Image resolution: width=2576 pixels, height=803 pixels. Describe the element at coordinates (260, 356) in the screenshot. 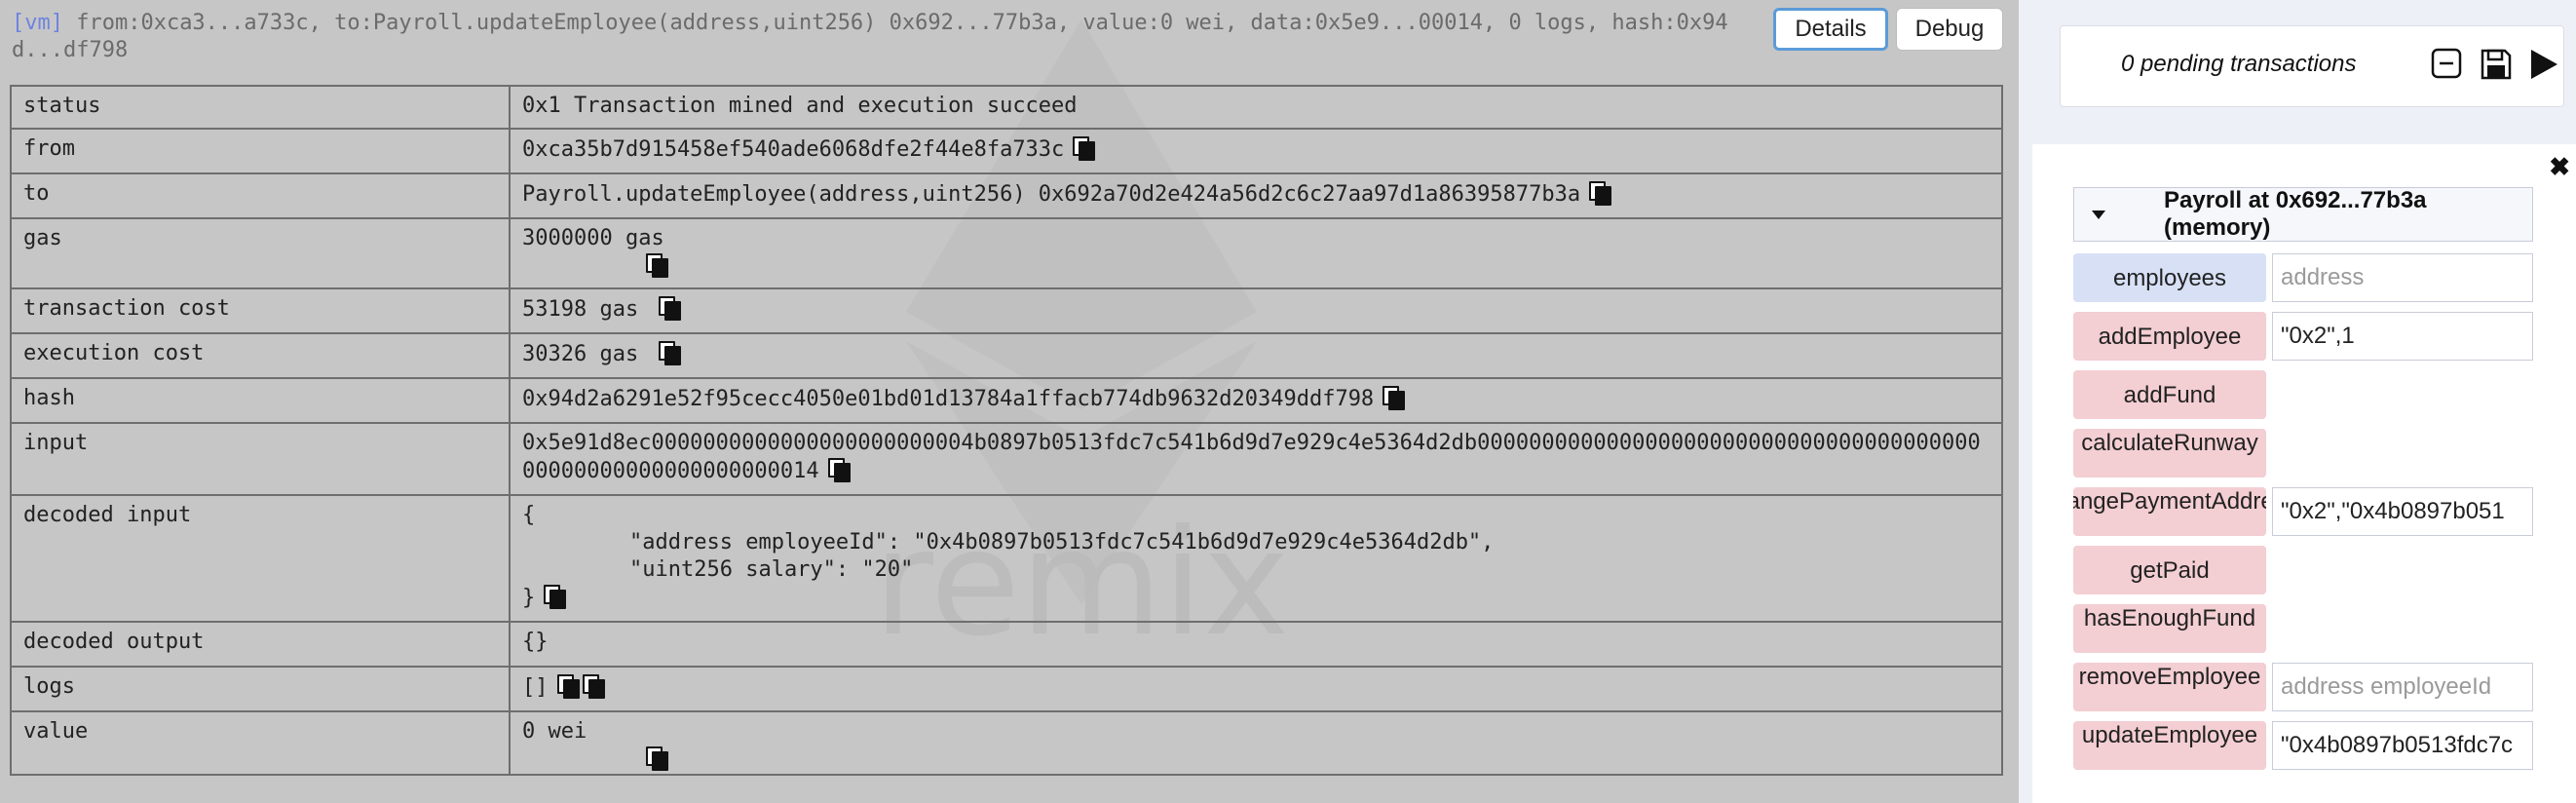

I see `row-key: execution cost` at that location.